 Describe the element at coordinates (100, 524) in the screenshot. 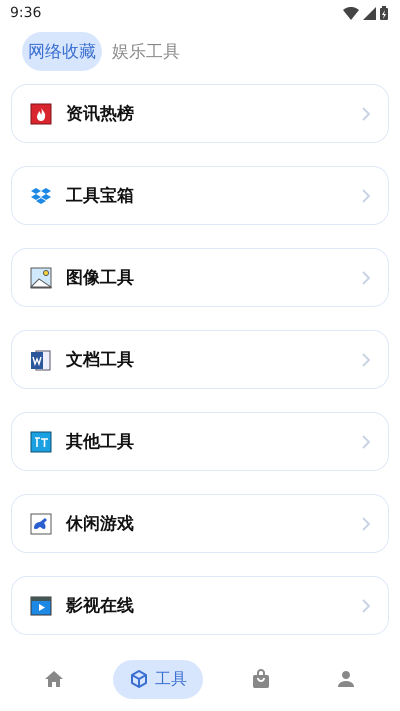

I see `menu-label: 休闲游戏` at that location.